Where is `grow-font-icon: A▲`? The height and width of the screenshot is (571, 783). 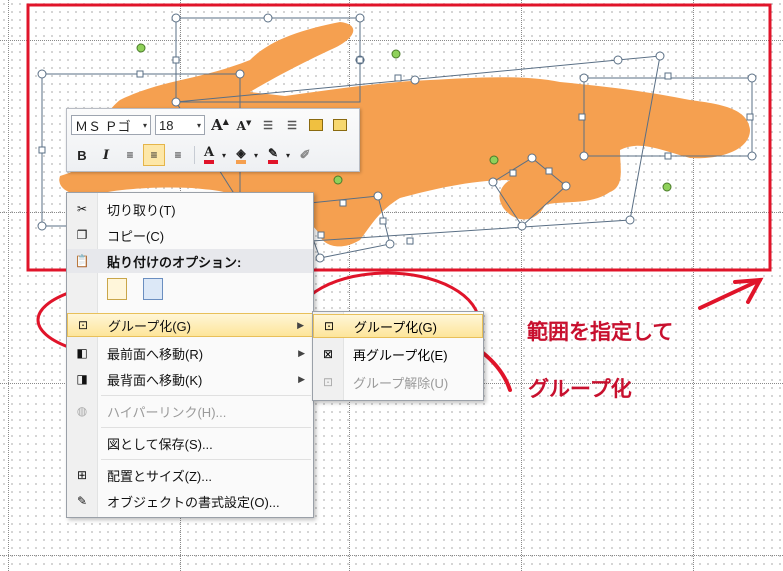
grow-font-icon: A▲ is located at coordinates (220, 125).